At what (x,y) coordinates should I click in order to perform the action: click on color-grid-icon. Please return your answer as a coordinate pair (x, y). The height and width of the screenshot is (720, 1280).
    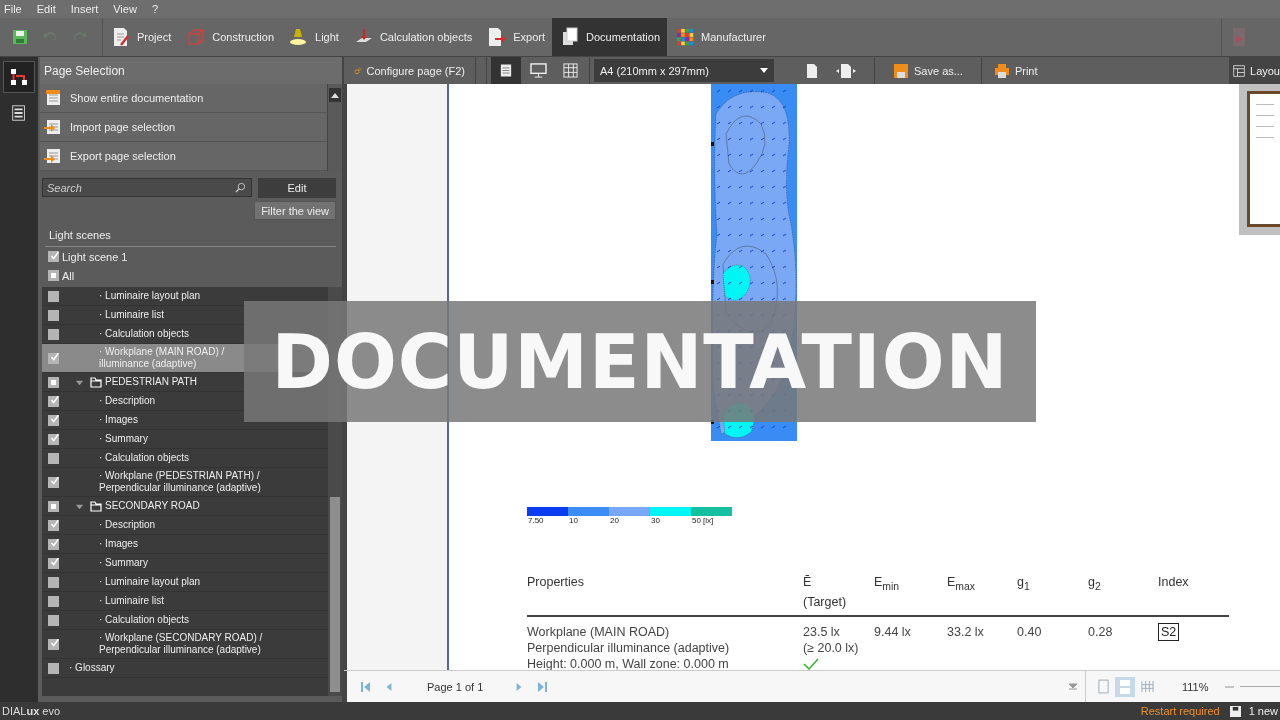
    Looking at the image, I should click on (685, 37).